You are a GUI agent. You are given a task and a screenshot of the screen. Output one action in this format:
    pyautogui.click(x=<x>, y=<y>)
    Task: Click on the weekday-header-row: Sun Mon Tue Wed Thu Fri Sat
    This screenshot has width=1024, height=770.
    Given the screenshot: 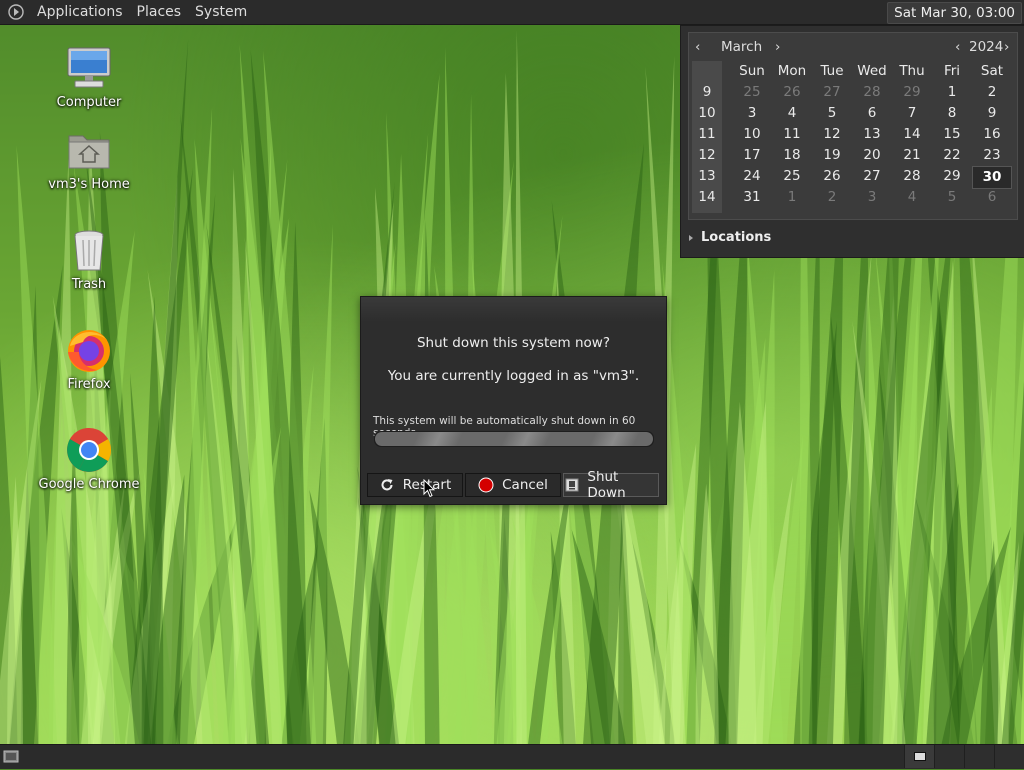 What is the action you would take?
    pyautogui.click(x=853, y=71)
    